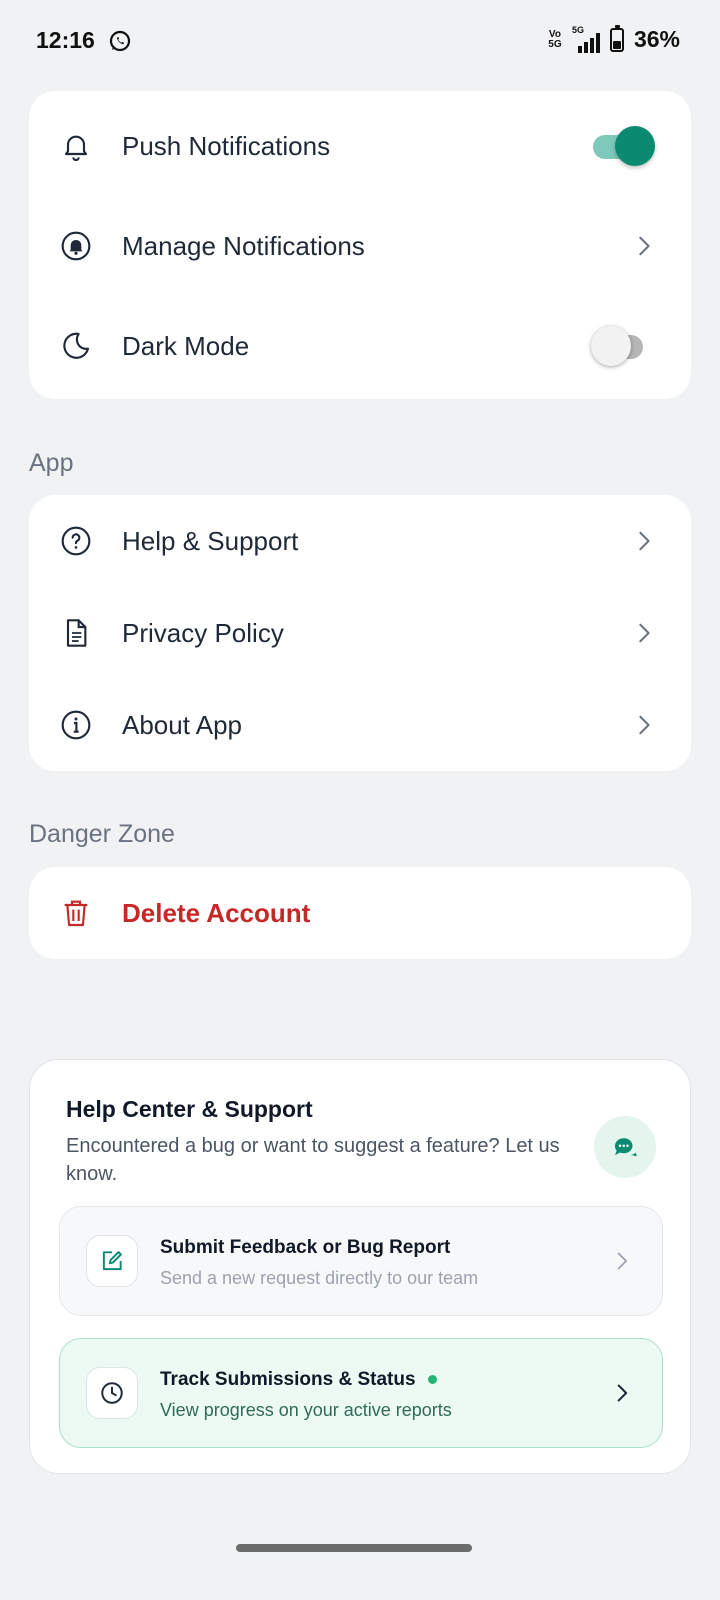 The width and height of the screenshot is (720, 1600). What do you see at coordinates (354, 1548) in the screenshot?
I see `home-indicator` at bounding box center [354, 1548].